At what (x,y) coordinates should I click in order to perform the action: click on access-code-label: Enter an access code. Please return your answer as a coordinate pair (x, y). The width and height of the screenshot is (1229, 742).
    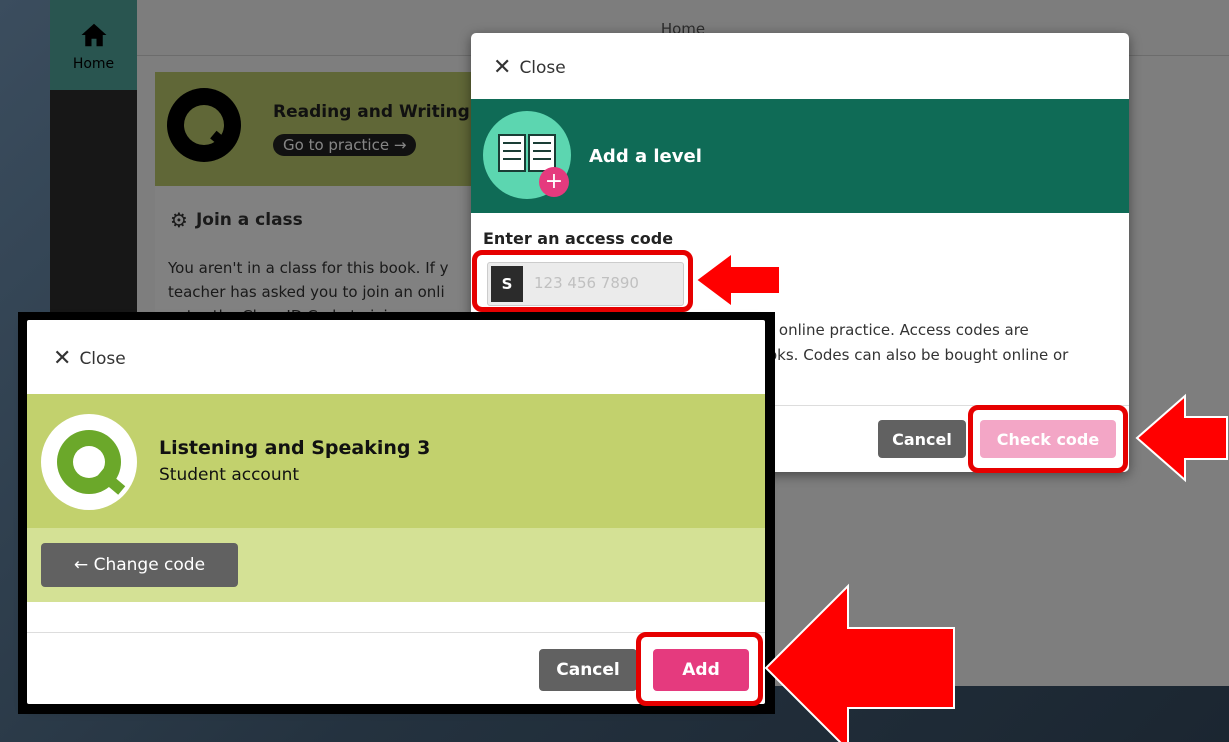
    Looking at the image, I should click on (578, 238).